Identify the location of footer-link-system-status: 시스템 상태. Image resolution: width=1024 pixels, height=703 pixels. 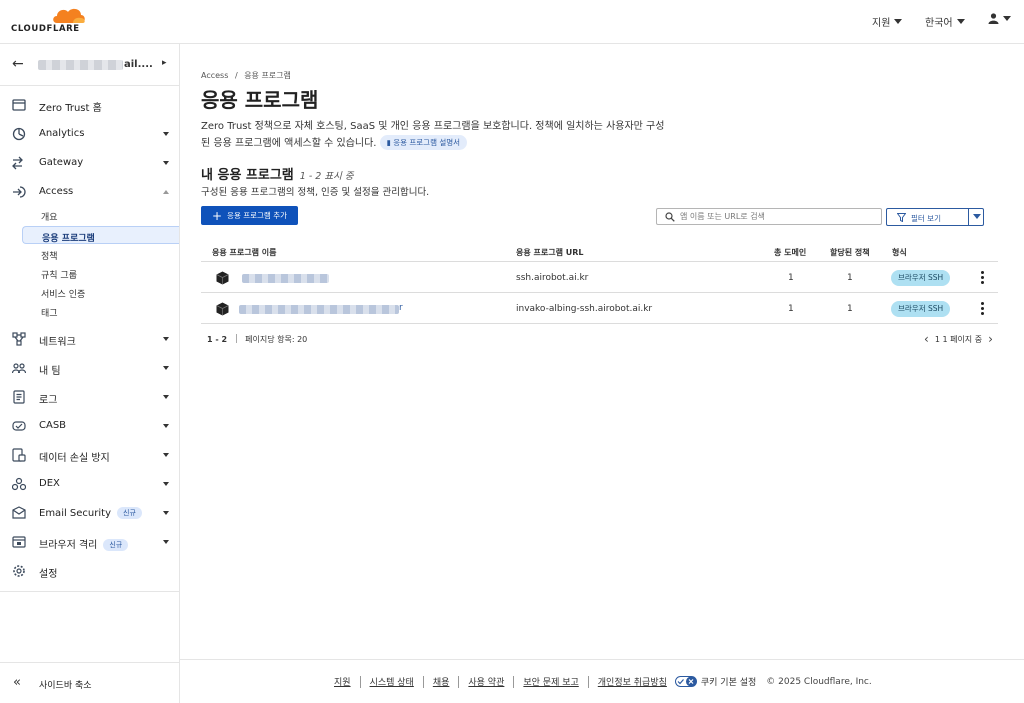
(392, 681).